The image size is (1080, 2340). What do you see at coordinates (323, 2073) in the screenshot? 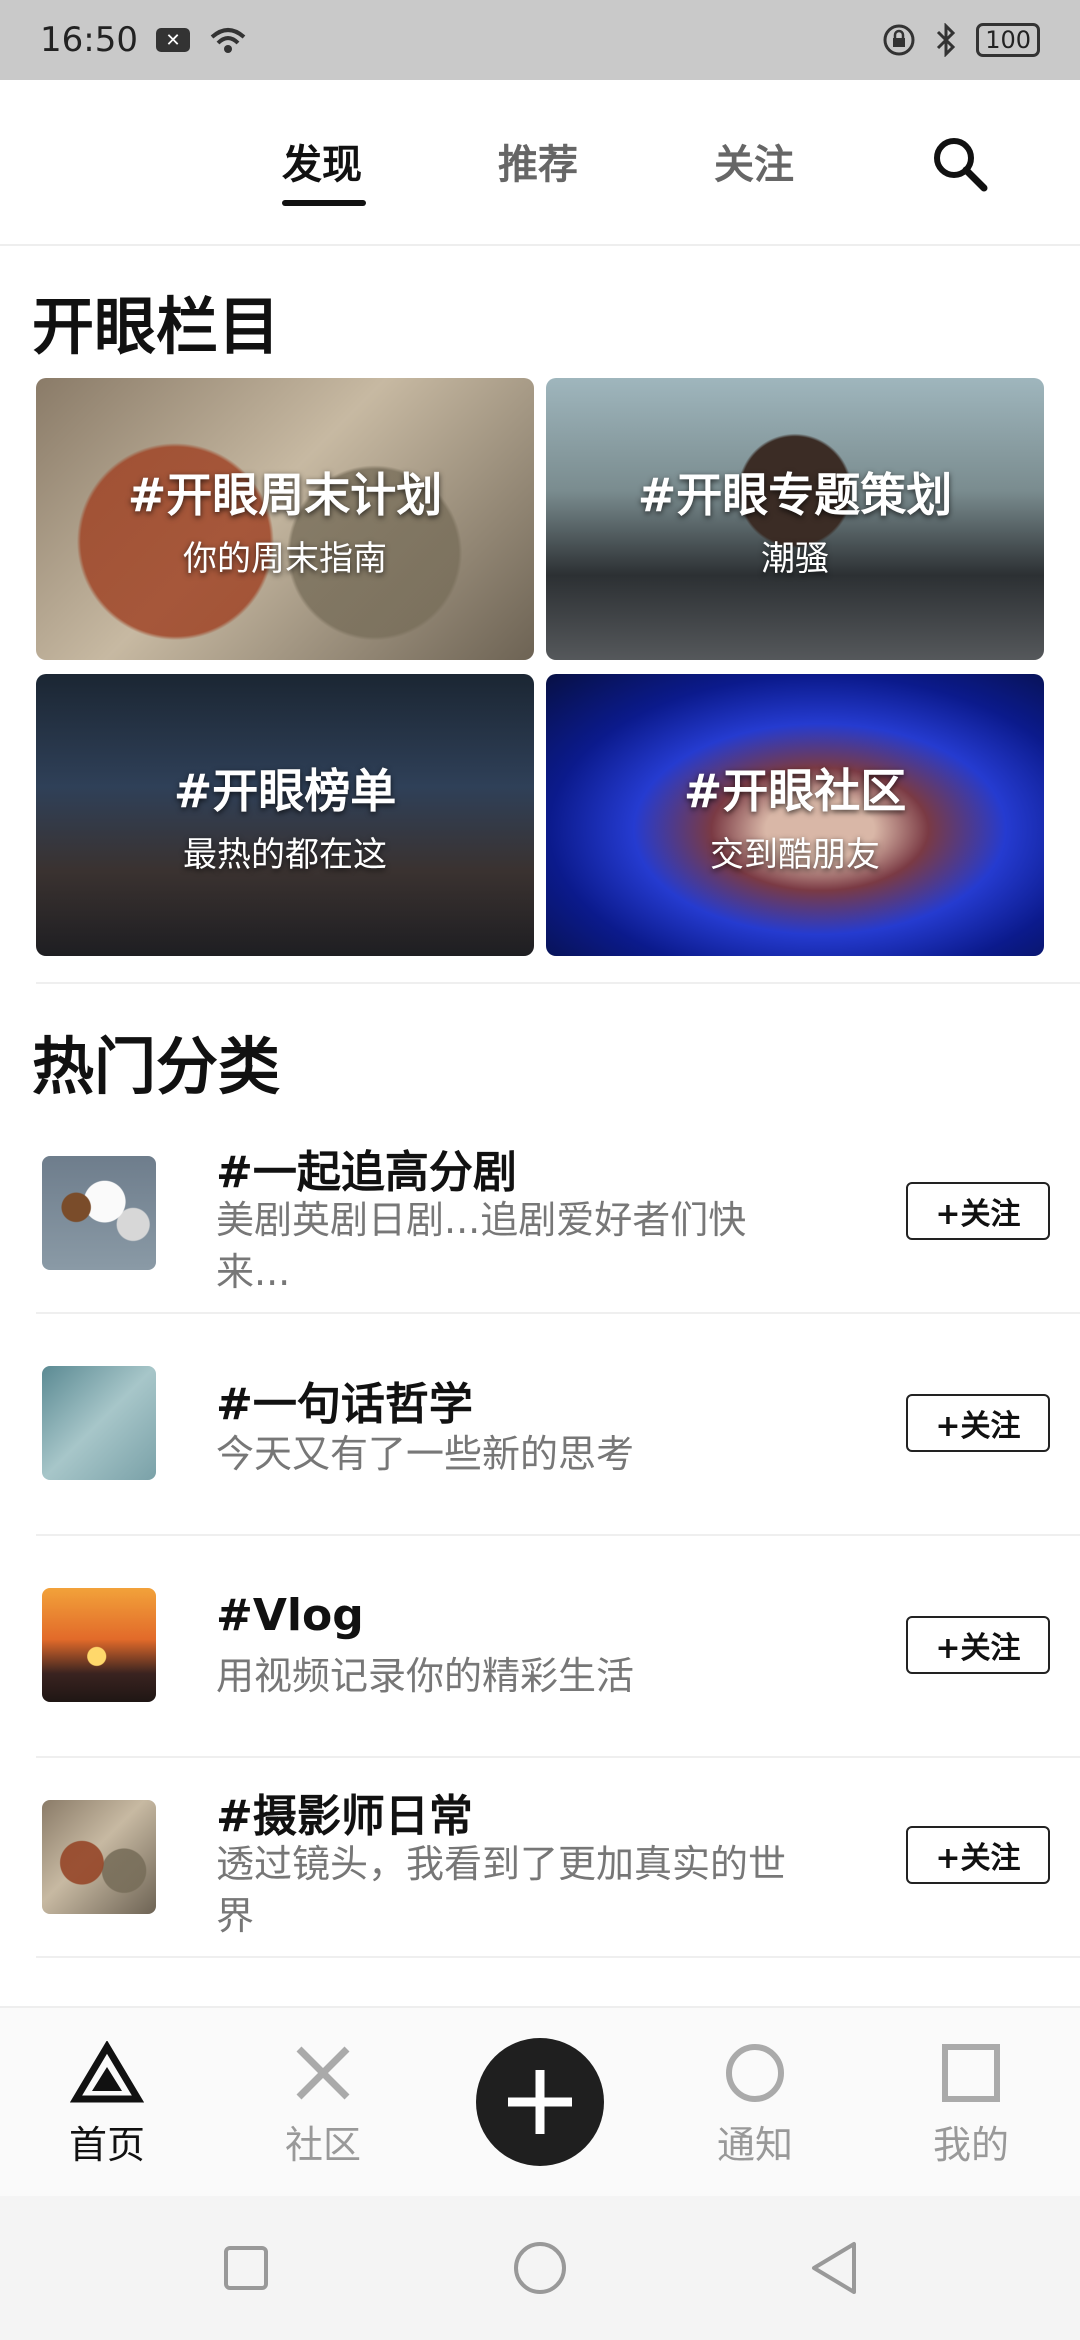
I see `cross-icon` at bounding box center [323, 2073].